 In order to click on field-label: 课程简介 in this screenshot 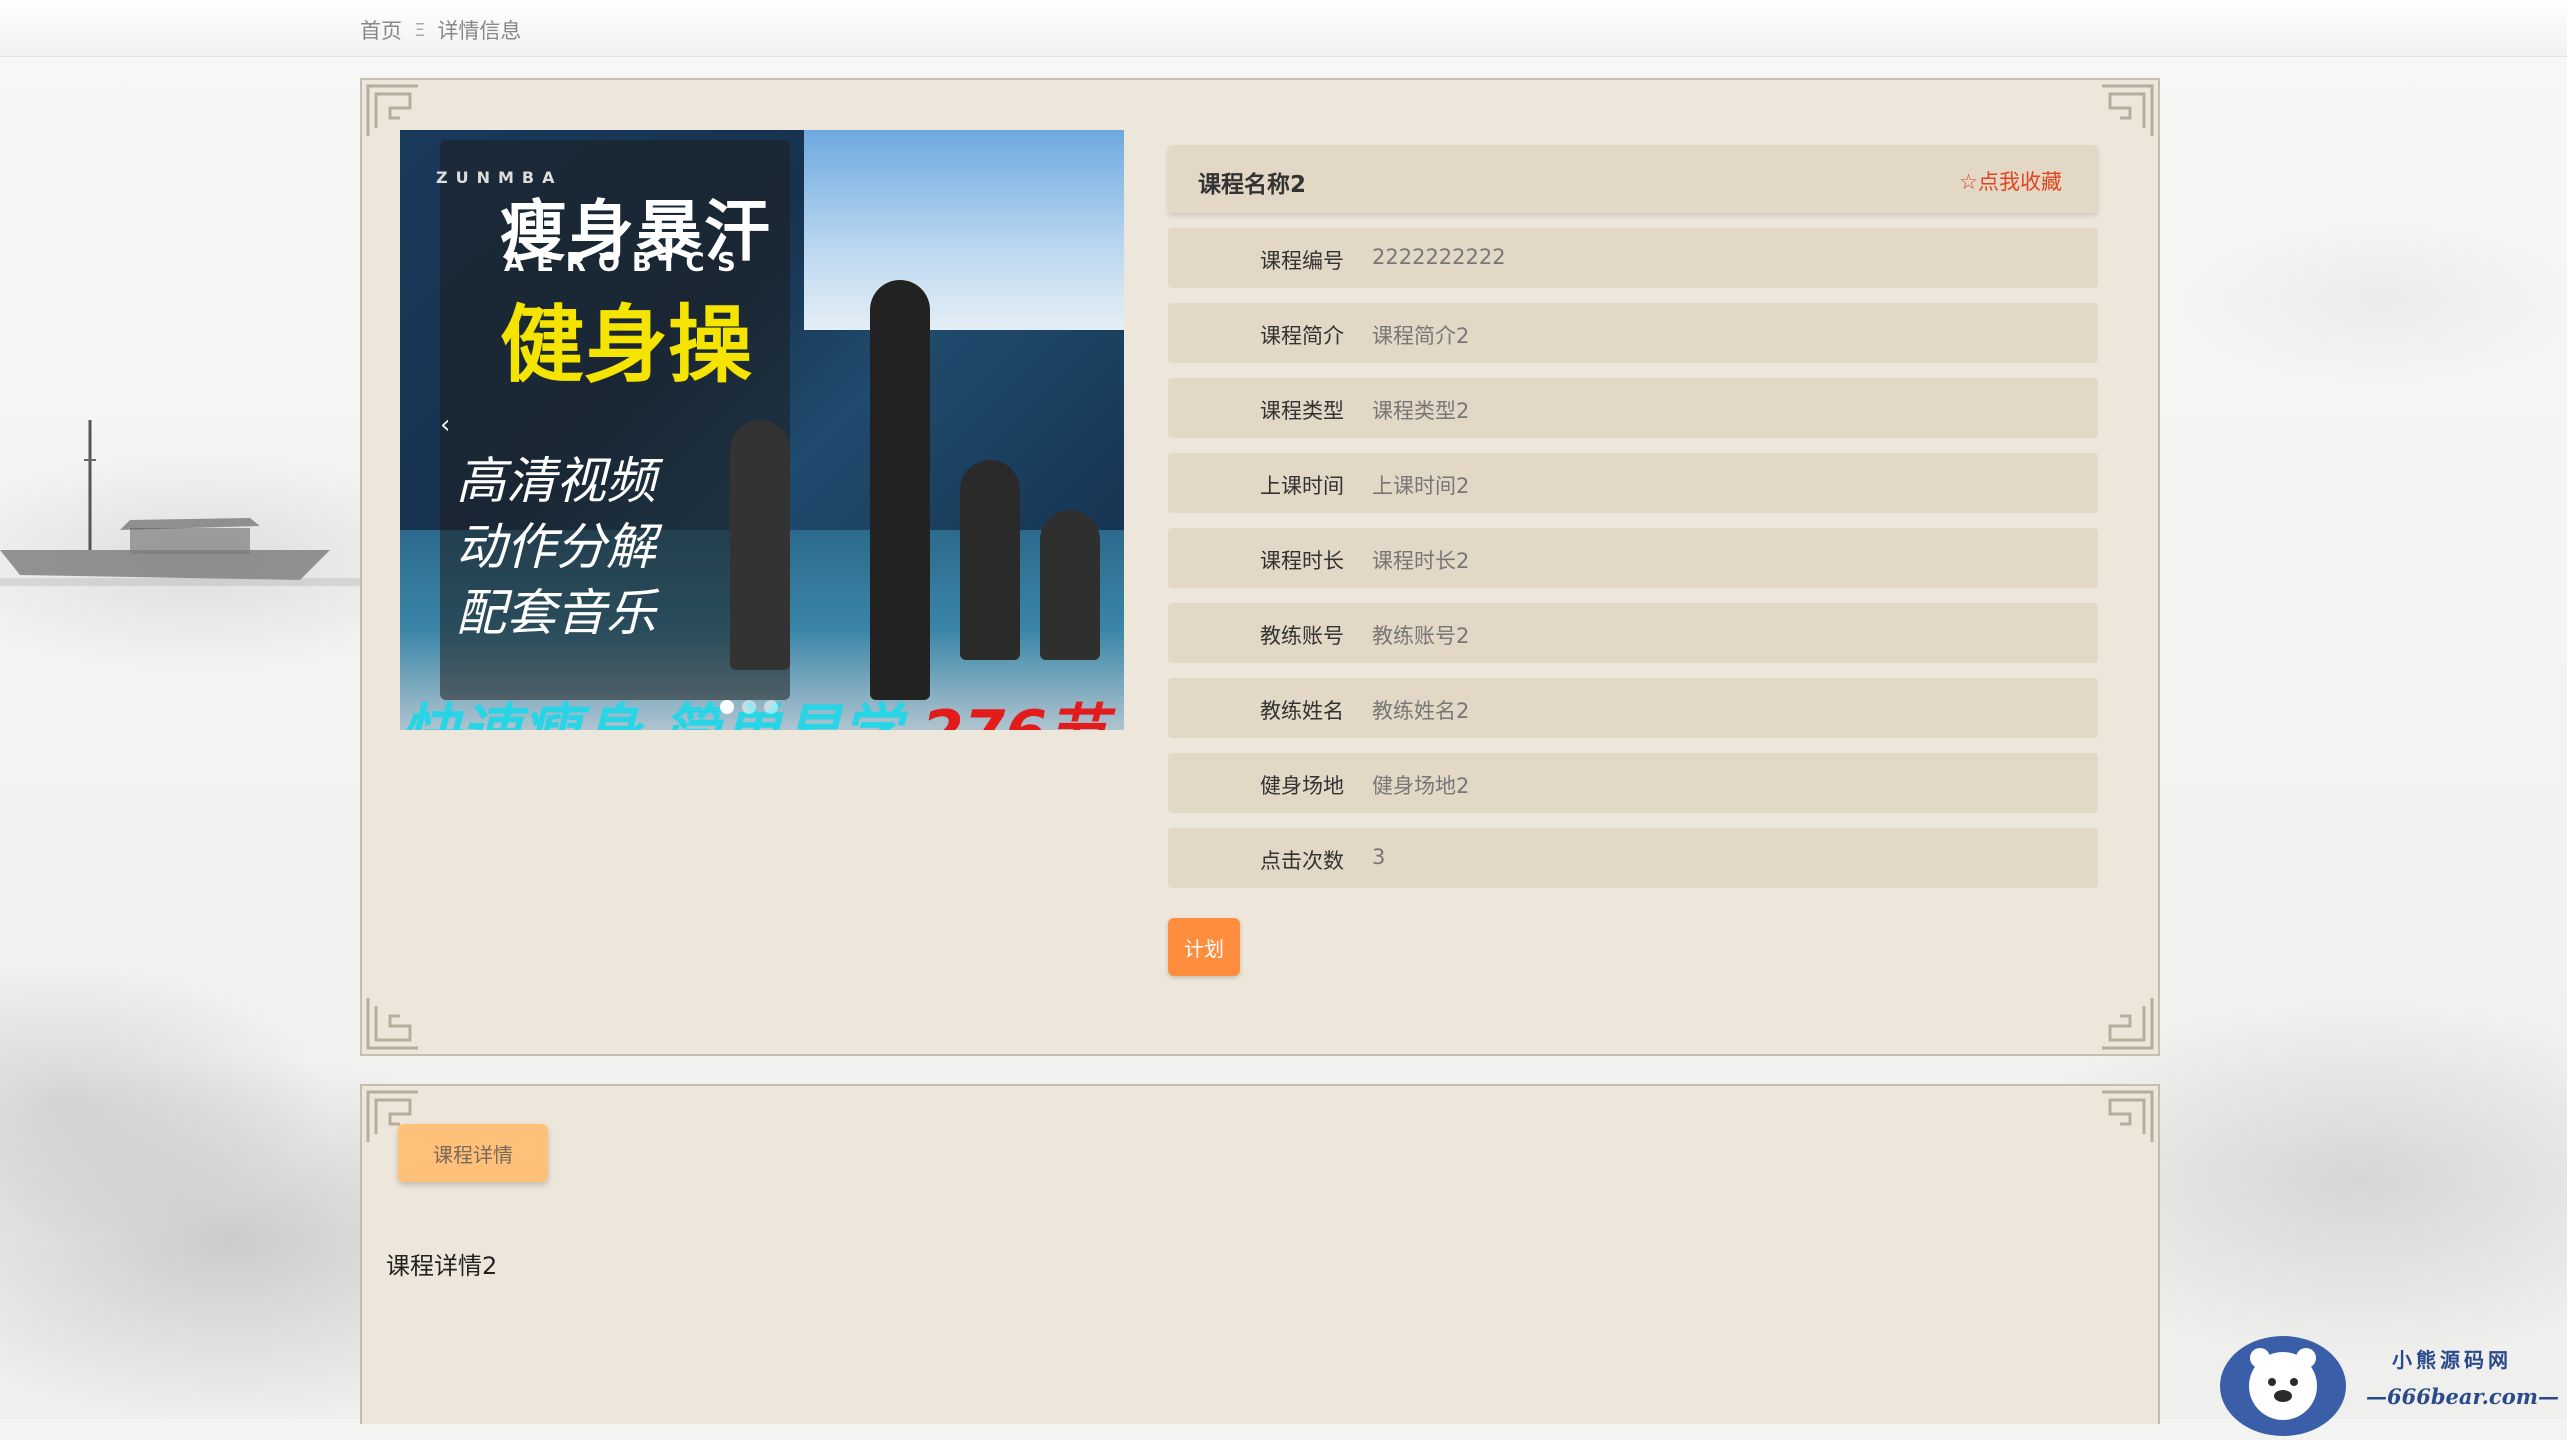, I will do `click(1302, 336)`.